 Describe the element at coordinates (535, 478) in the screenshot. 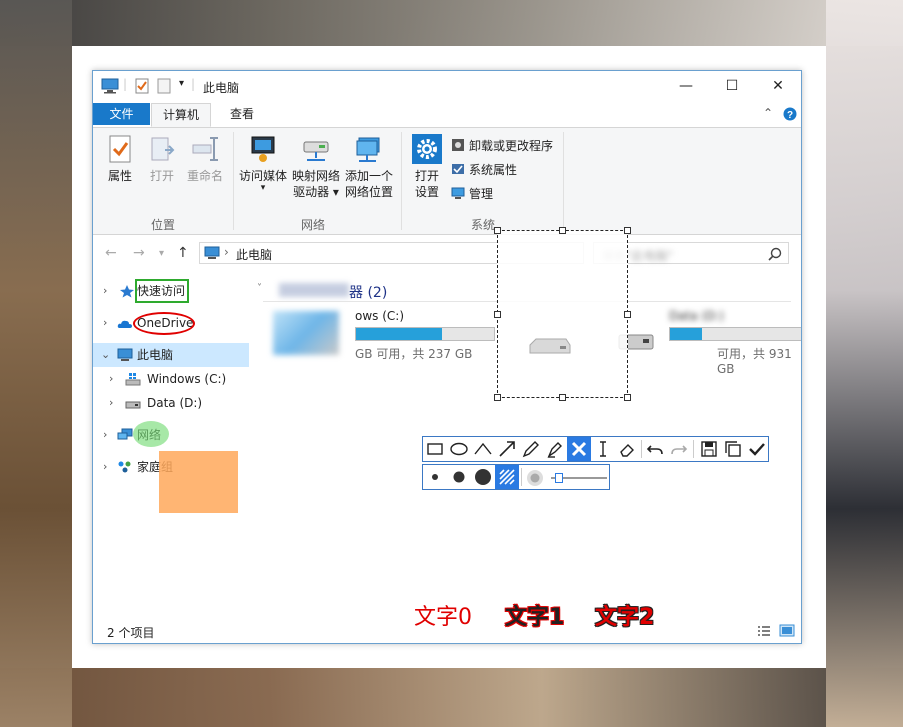

I see `blur-preview-icon` at that location.